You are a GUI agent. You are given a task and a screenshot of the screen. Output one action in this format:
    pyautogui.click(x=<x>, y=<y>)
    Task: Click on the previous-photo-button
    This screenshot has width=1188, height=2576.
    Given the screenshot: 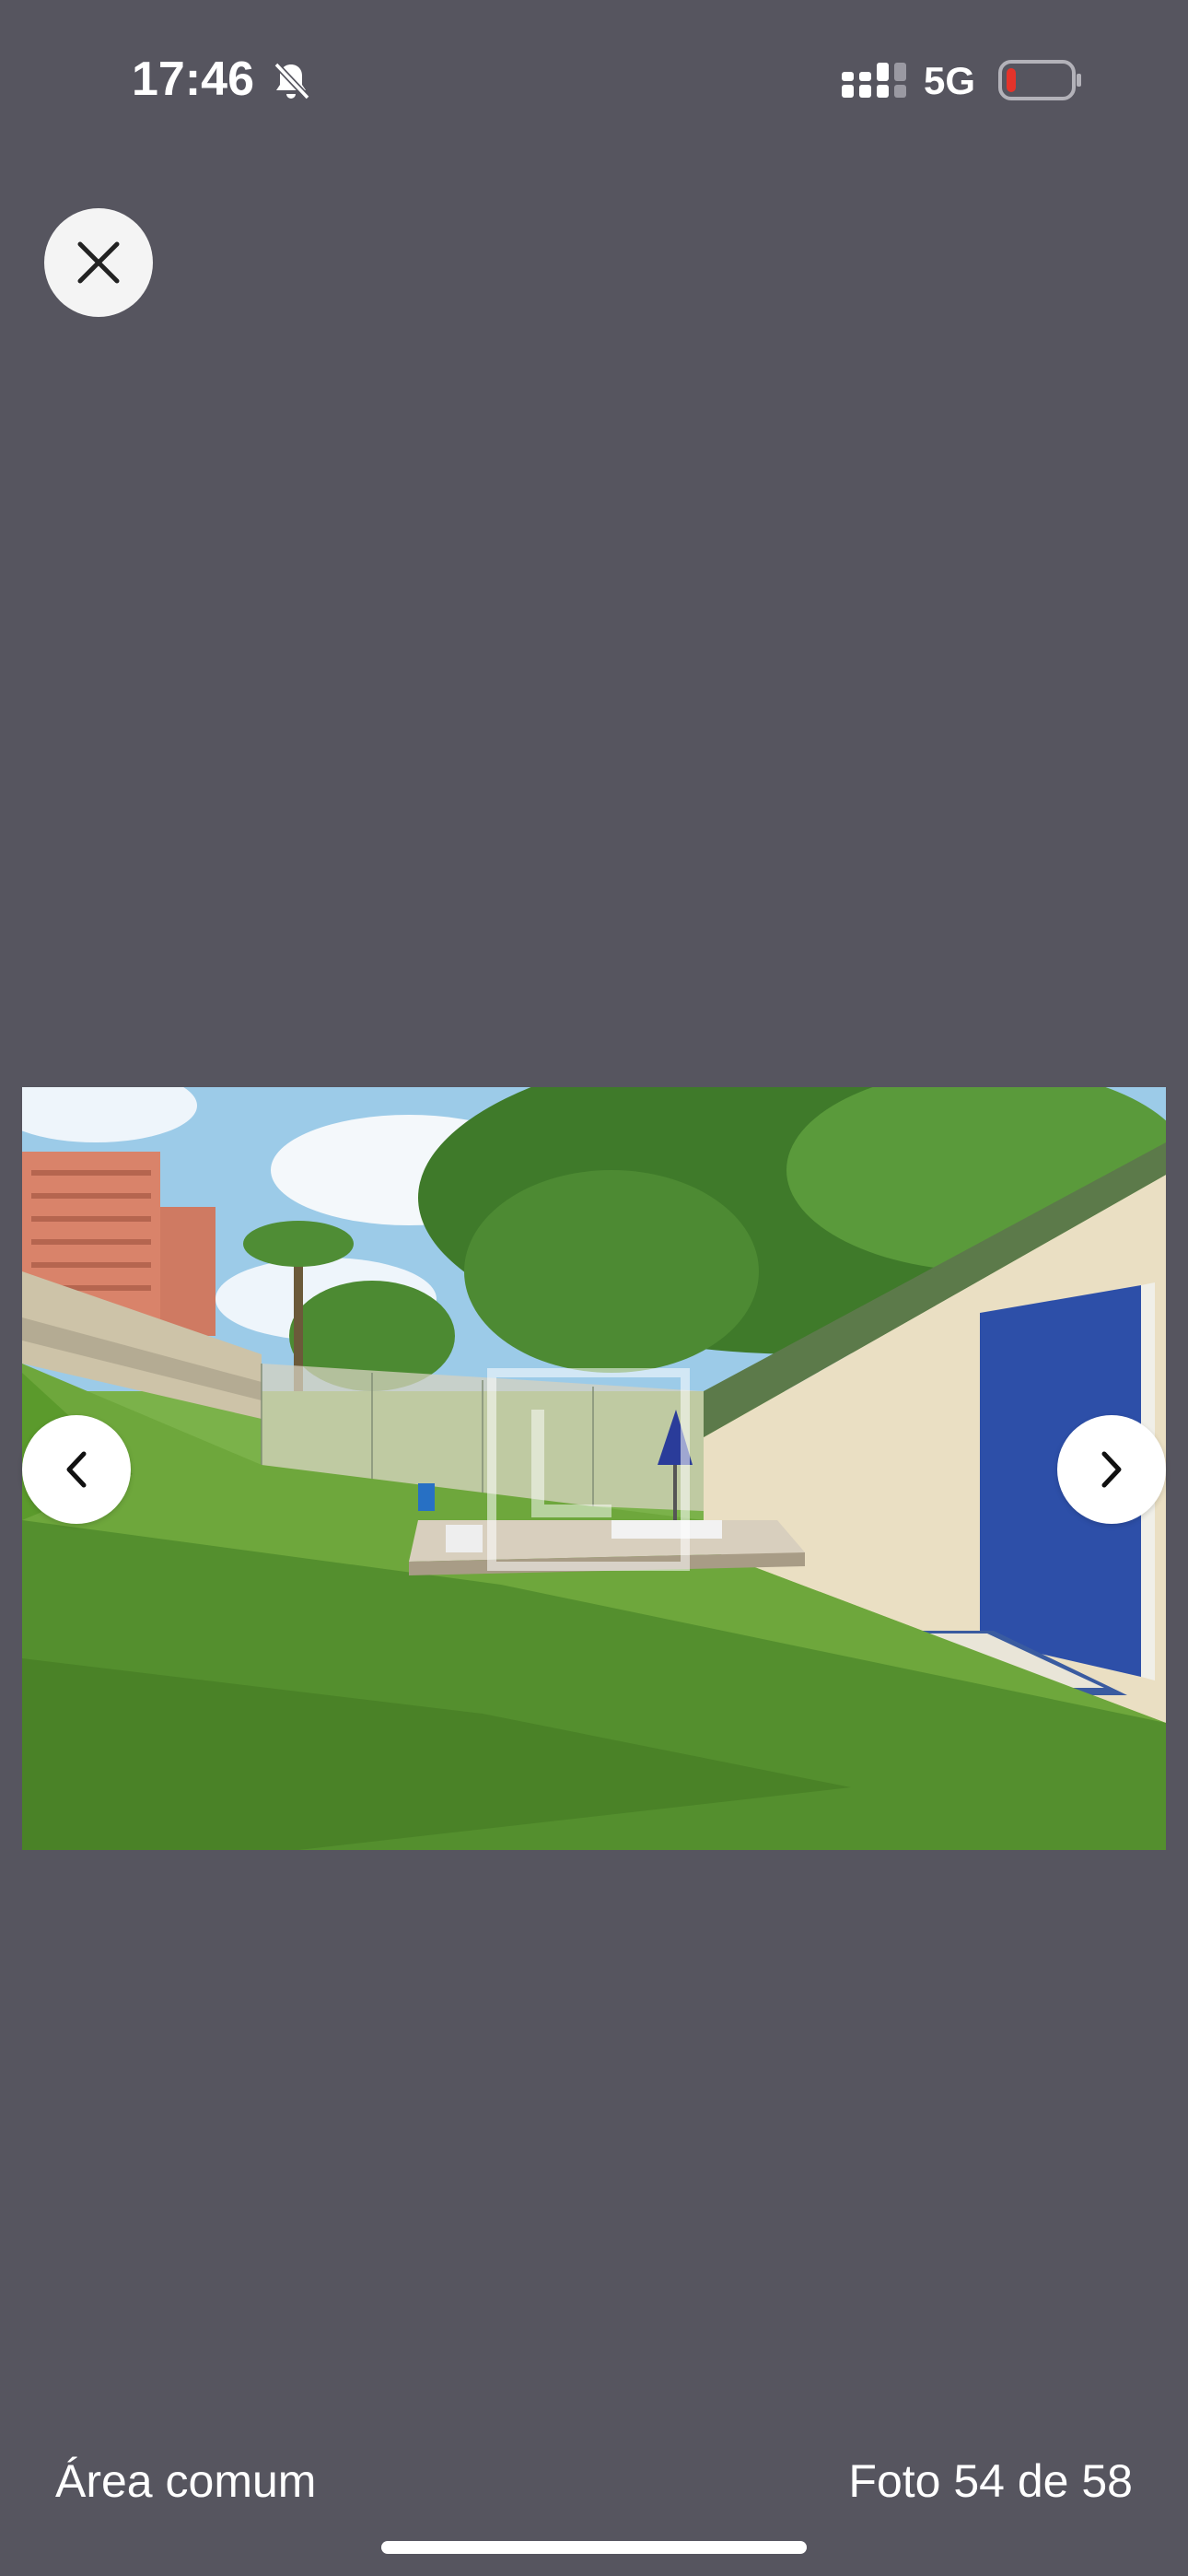 What is the action you would take?
    pyautogui.click(x=76, y=1469)
    